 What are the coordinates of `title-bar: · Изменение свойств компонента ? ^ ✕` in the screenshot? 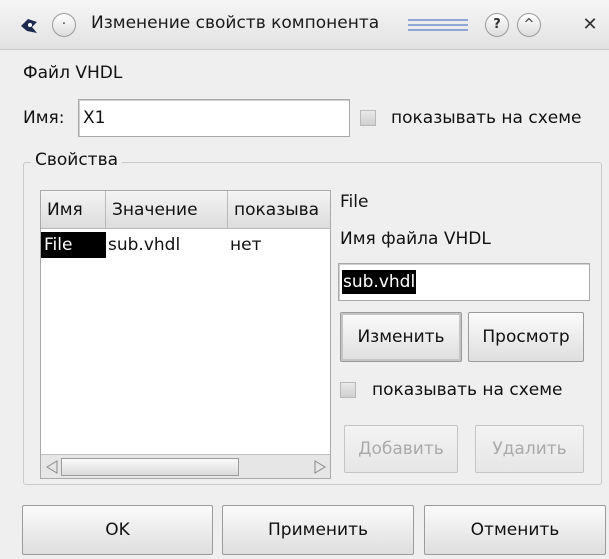 It's located at (304, 25).